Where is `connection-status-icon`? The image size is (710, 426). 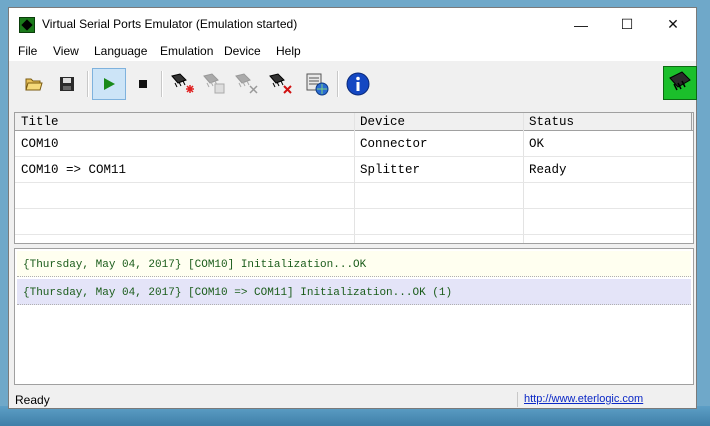
connection-status-icon is located at coordinates (680, 83).